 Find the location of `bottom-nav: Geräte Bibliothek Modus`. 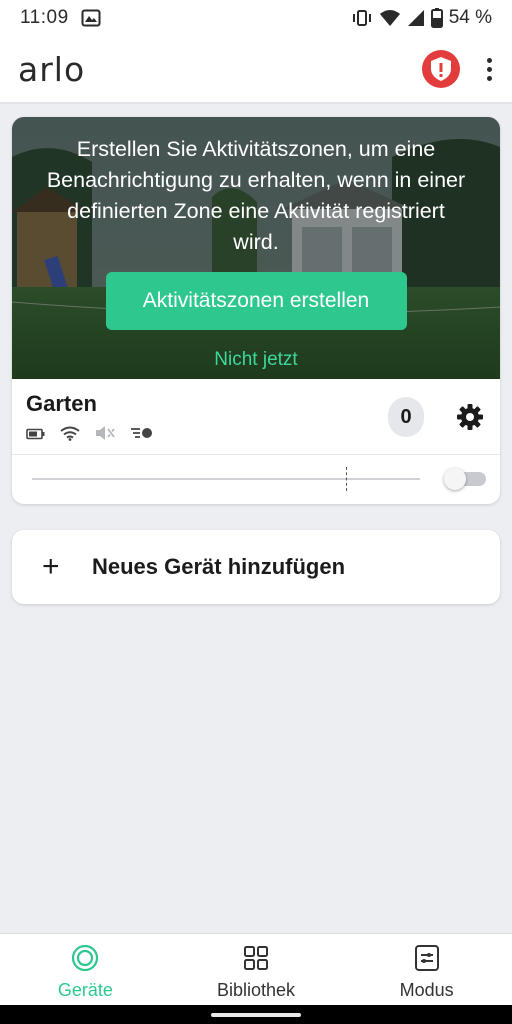

bottom-nav: Geräte Bibliothek Modus is located at coordinates (256, 969).